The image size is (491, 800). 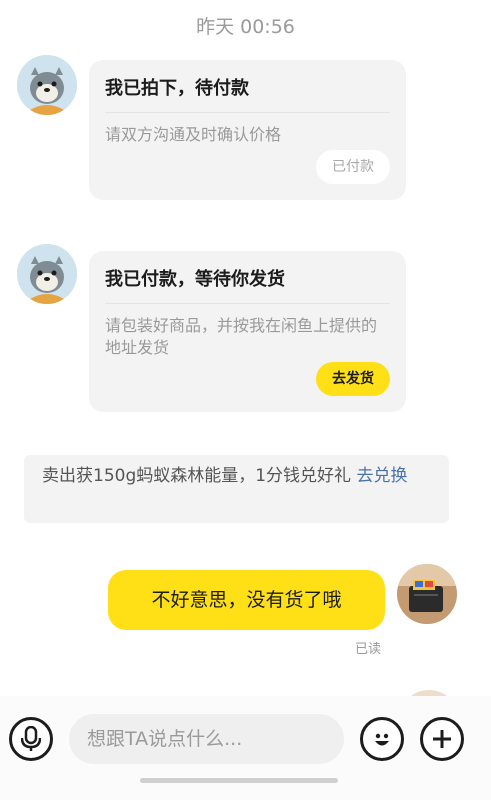 I want to click on microphone-icon, so click(x=31, y=738).